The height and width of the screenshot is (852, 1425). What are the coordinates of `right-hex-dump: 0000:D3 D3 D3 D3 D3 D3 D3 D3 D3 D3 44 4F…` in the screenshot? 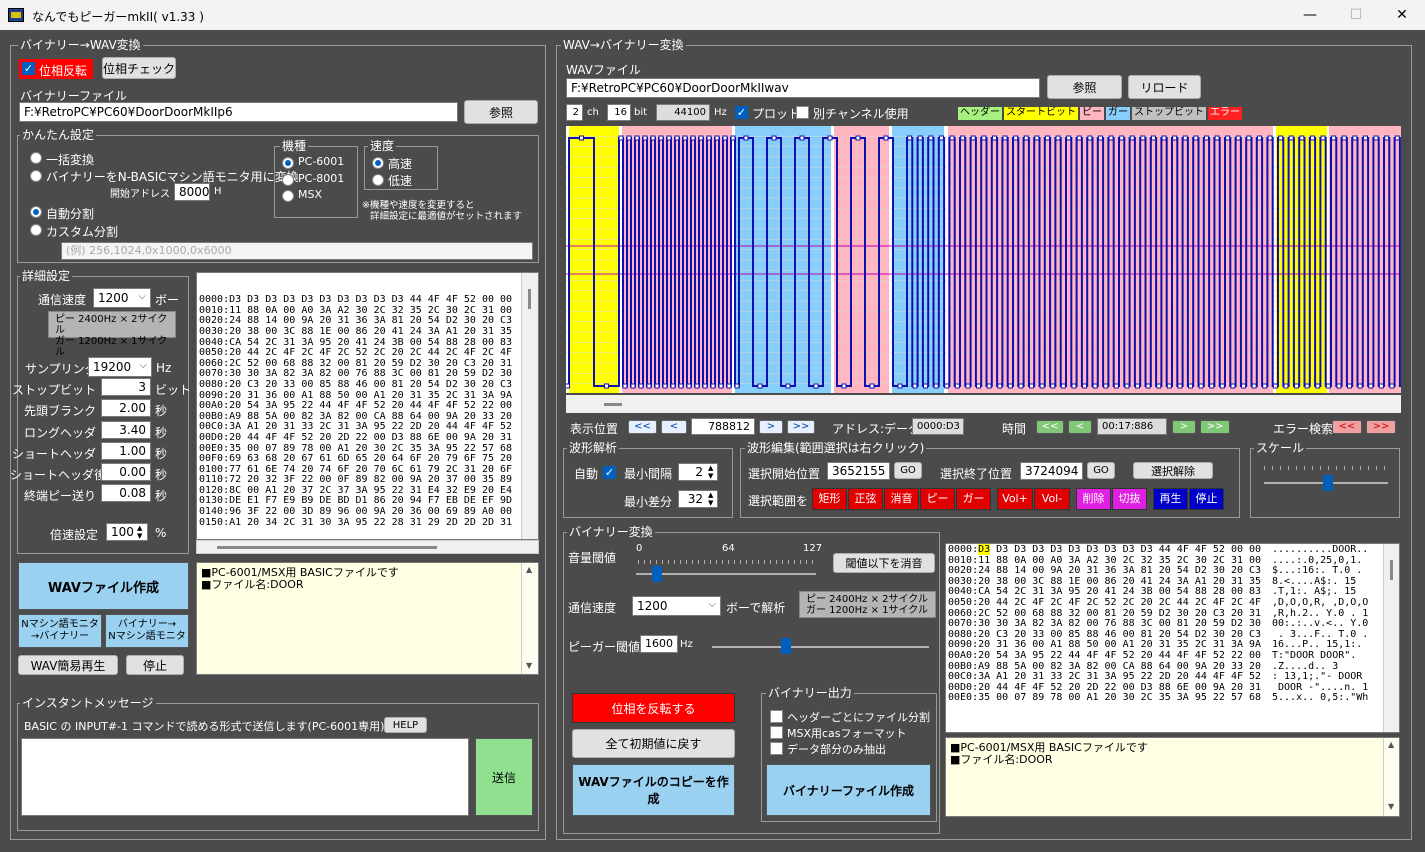 It's located at (1172, 638).